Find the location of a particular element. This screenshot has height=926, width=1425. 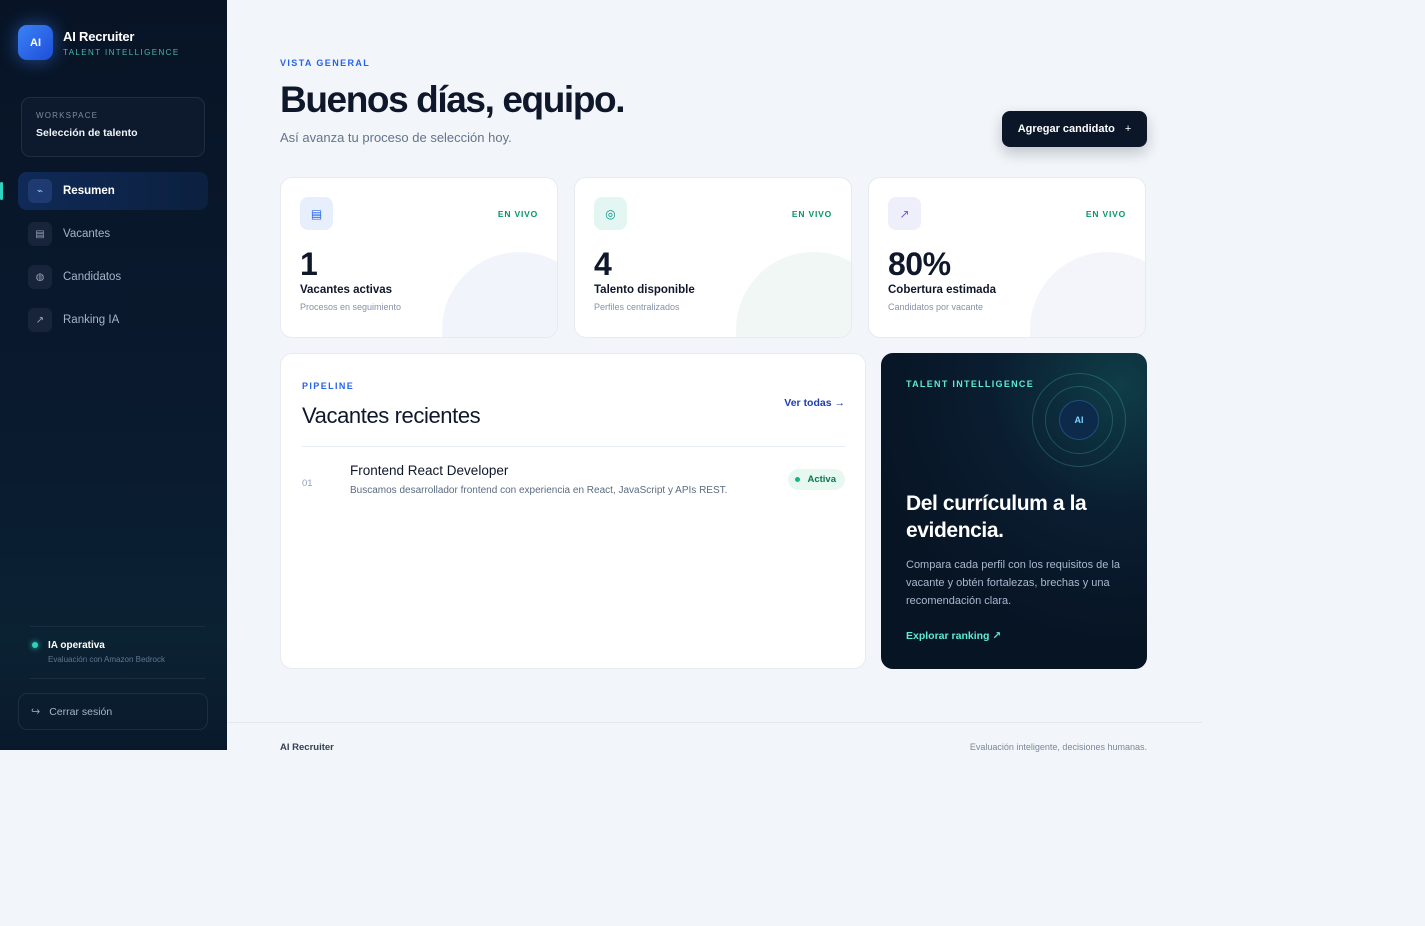

sidebar-item-label: Resumen is located at coordinates (89, 191).